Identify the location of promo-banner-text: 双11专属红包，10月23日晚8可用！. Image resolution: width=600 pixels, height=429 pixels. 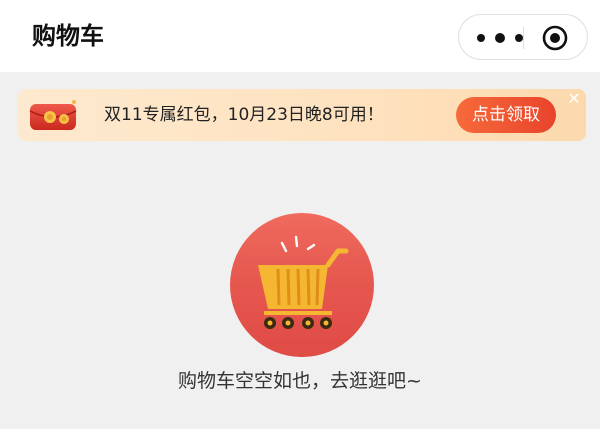
(244, 115).